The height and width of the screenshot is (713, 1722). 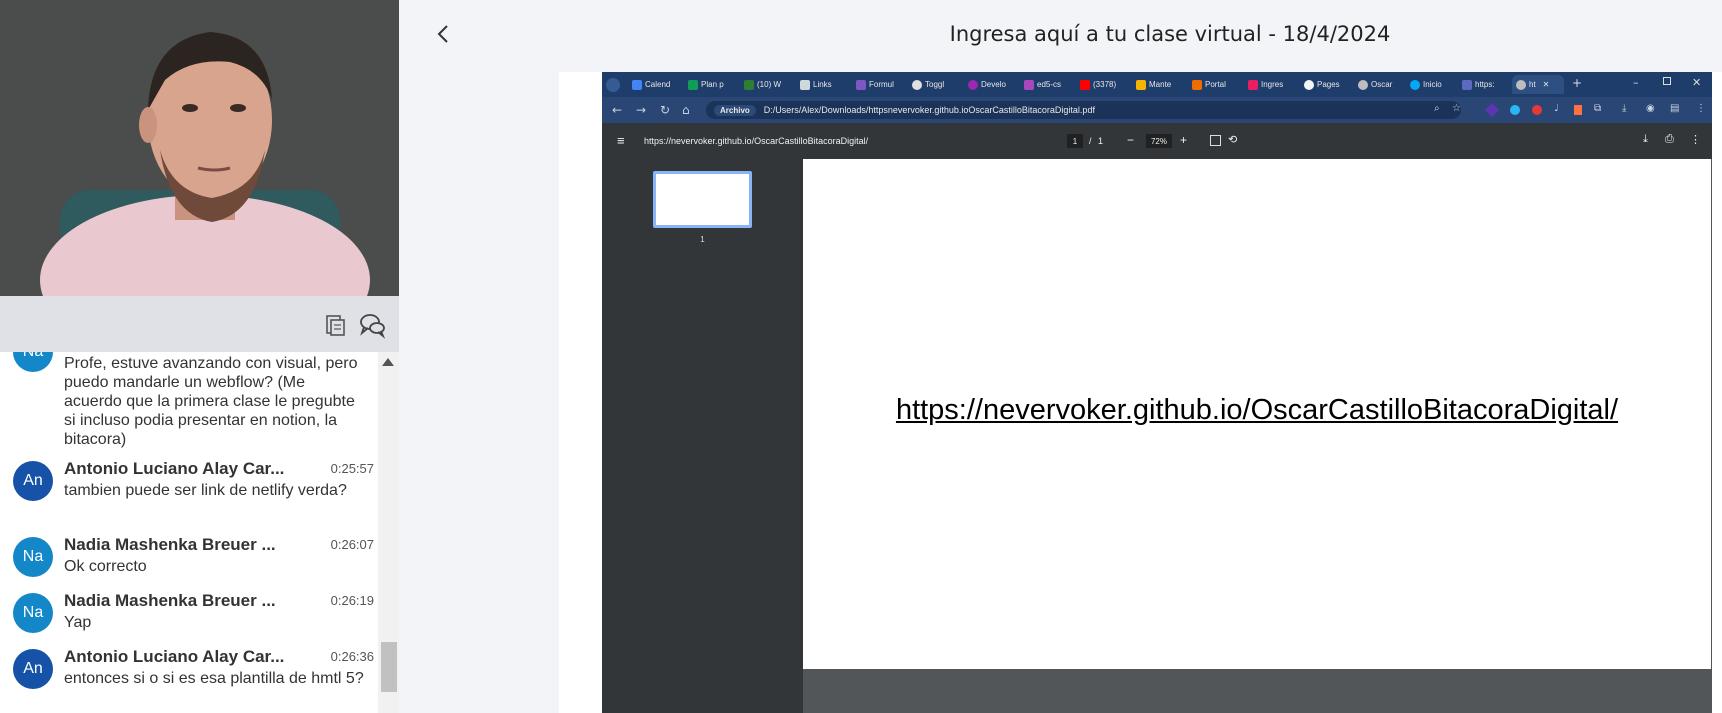 What do you see at coordinates (1624, 108) in the screenshot?
I see `download-icon: ⤓` at bounding box center [1624, 108].